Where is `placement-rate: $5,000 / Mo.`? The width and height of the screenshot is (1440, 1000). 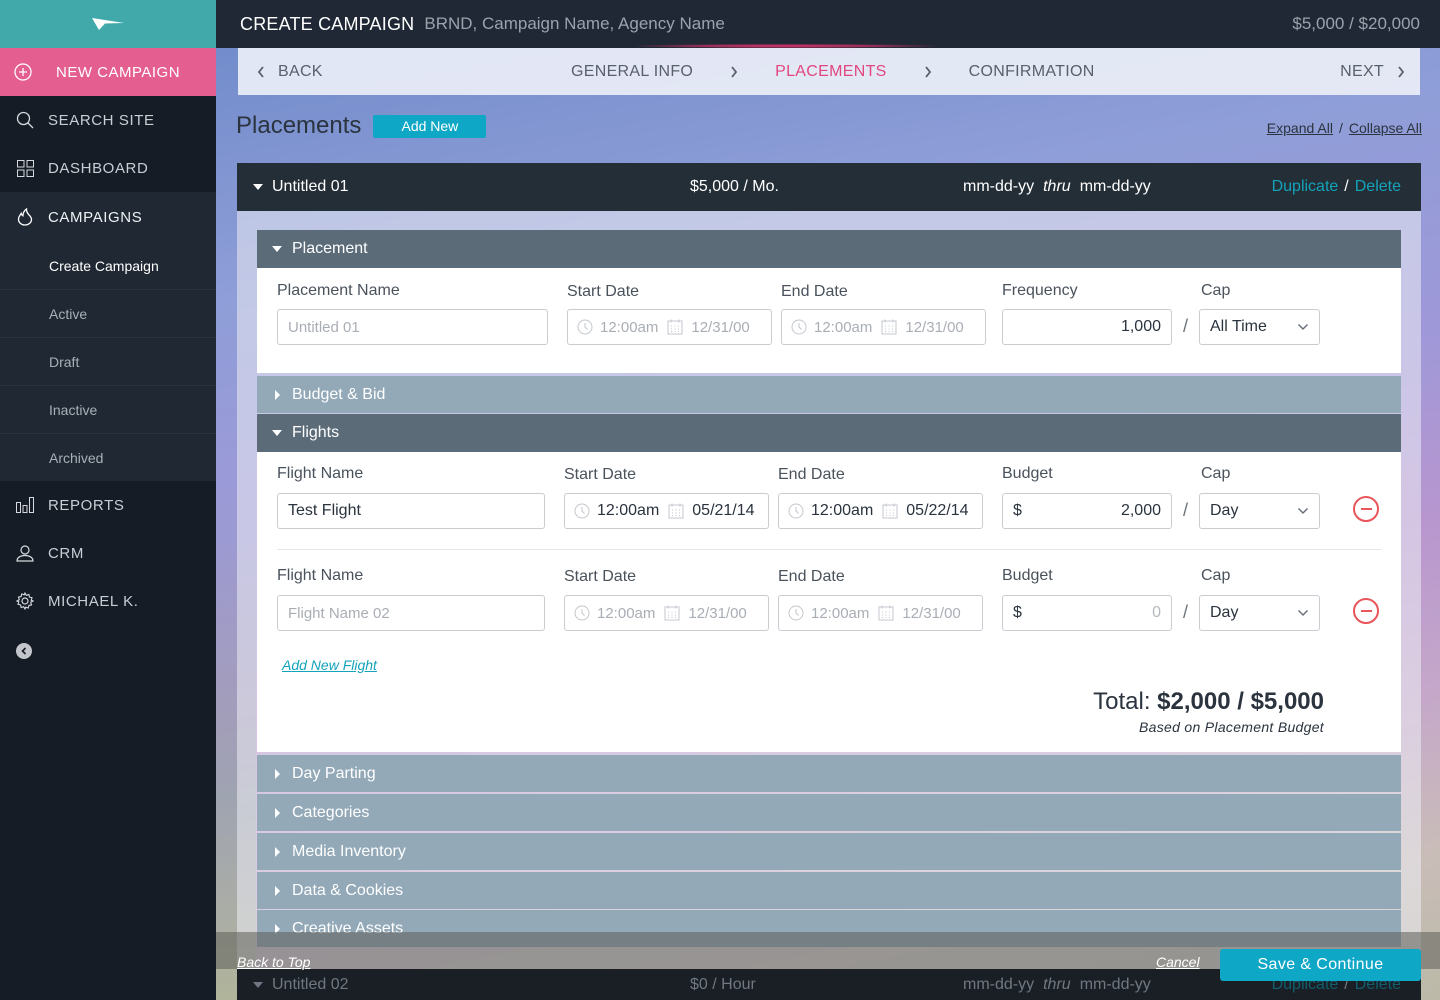
placement-rate: $5,000 / Mo. is located at coordinates (734, 186).